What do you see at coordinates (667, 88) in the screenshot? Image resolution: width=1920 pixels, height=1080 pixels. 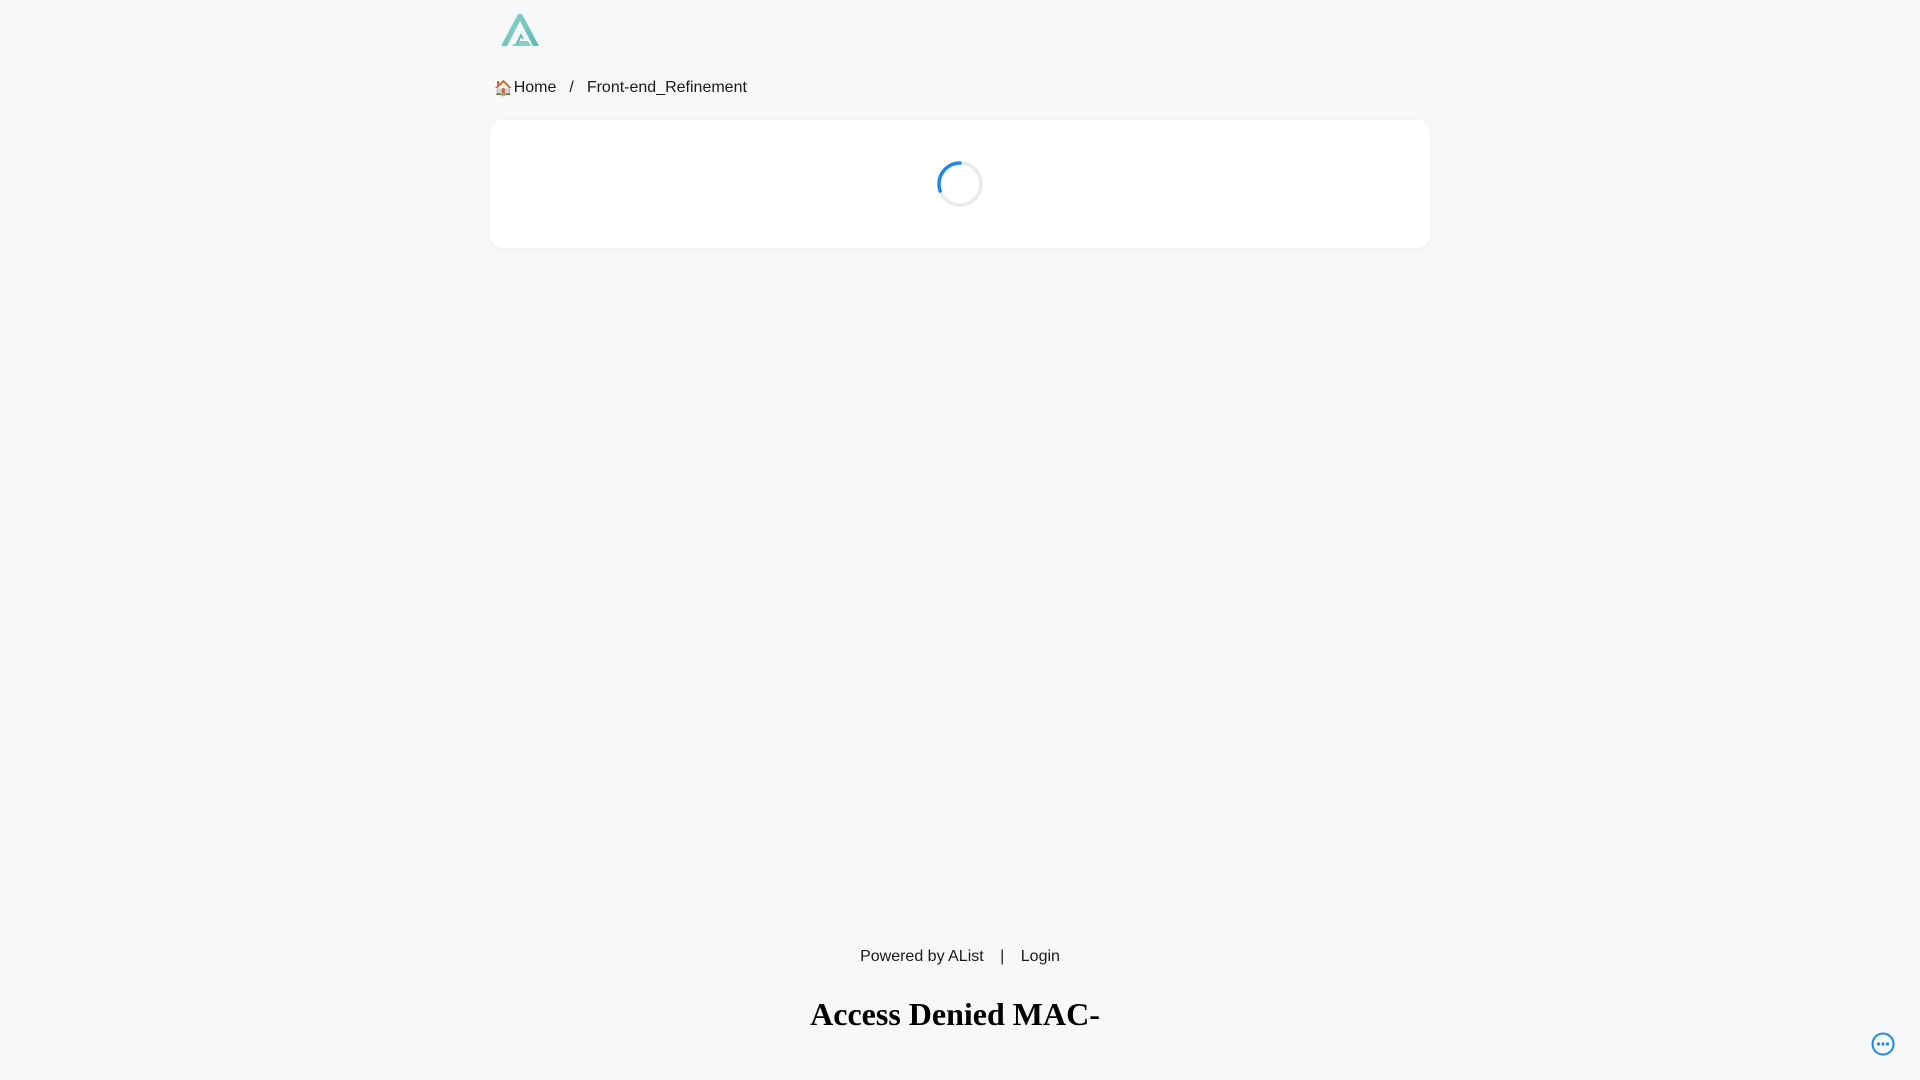 I see `breadcrumb-current-folder: Front-end_Refinement` at bounding box center [667, 88].